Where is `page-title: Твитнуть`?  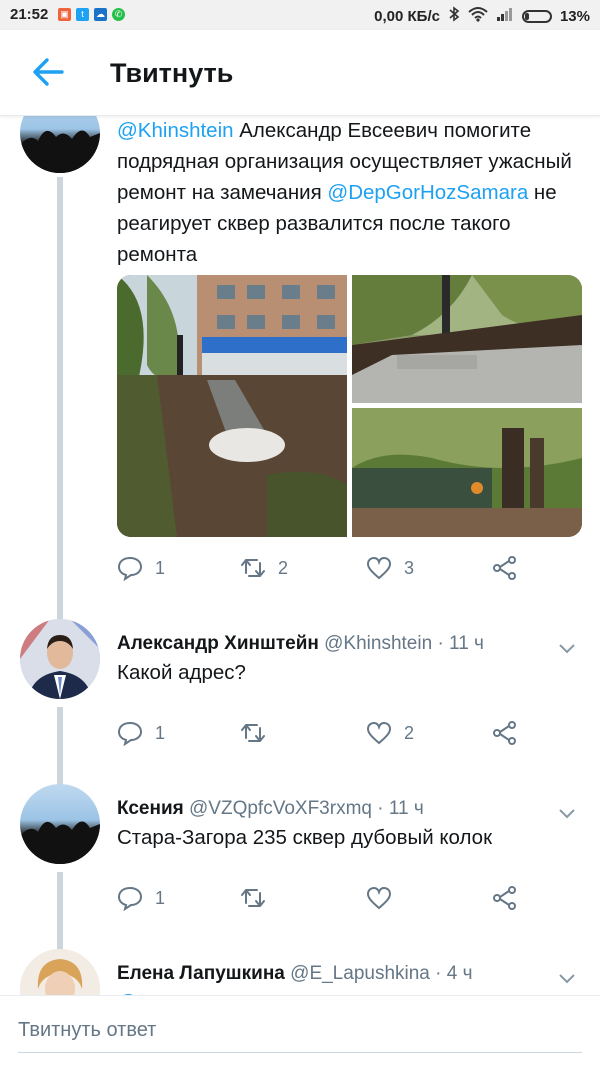
page-title: Твитнуть is located at coordinates (172, 73).